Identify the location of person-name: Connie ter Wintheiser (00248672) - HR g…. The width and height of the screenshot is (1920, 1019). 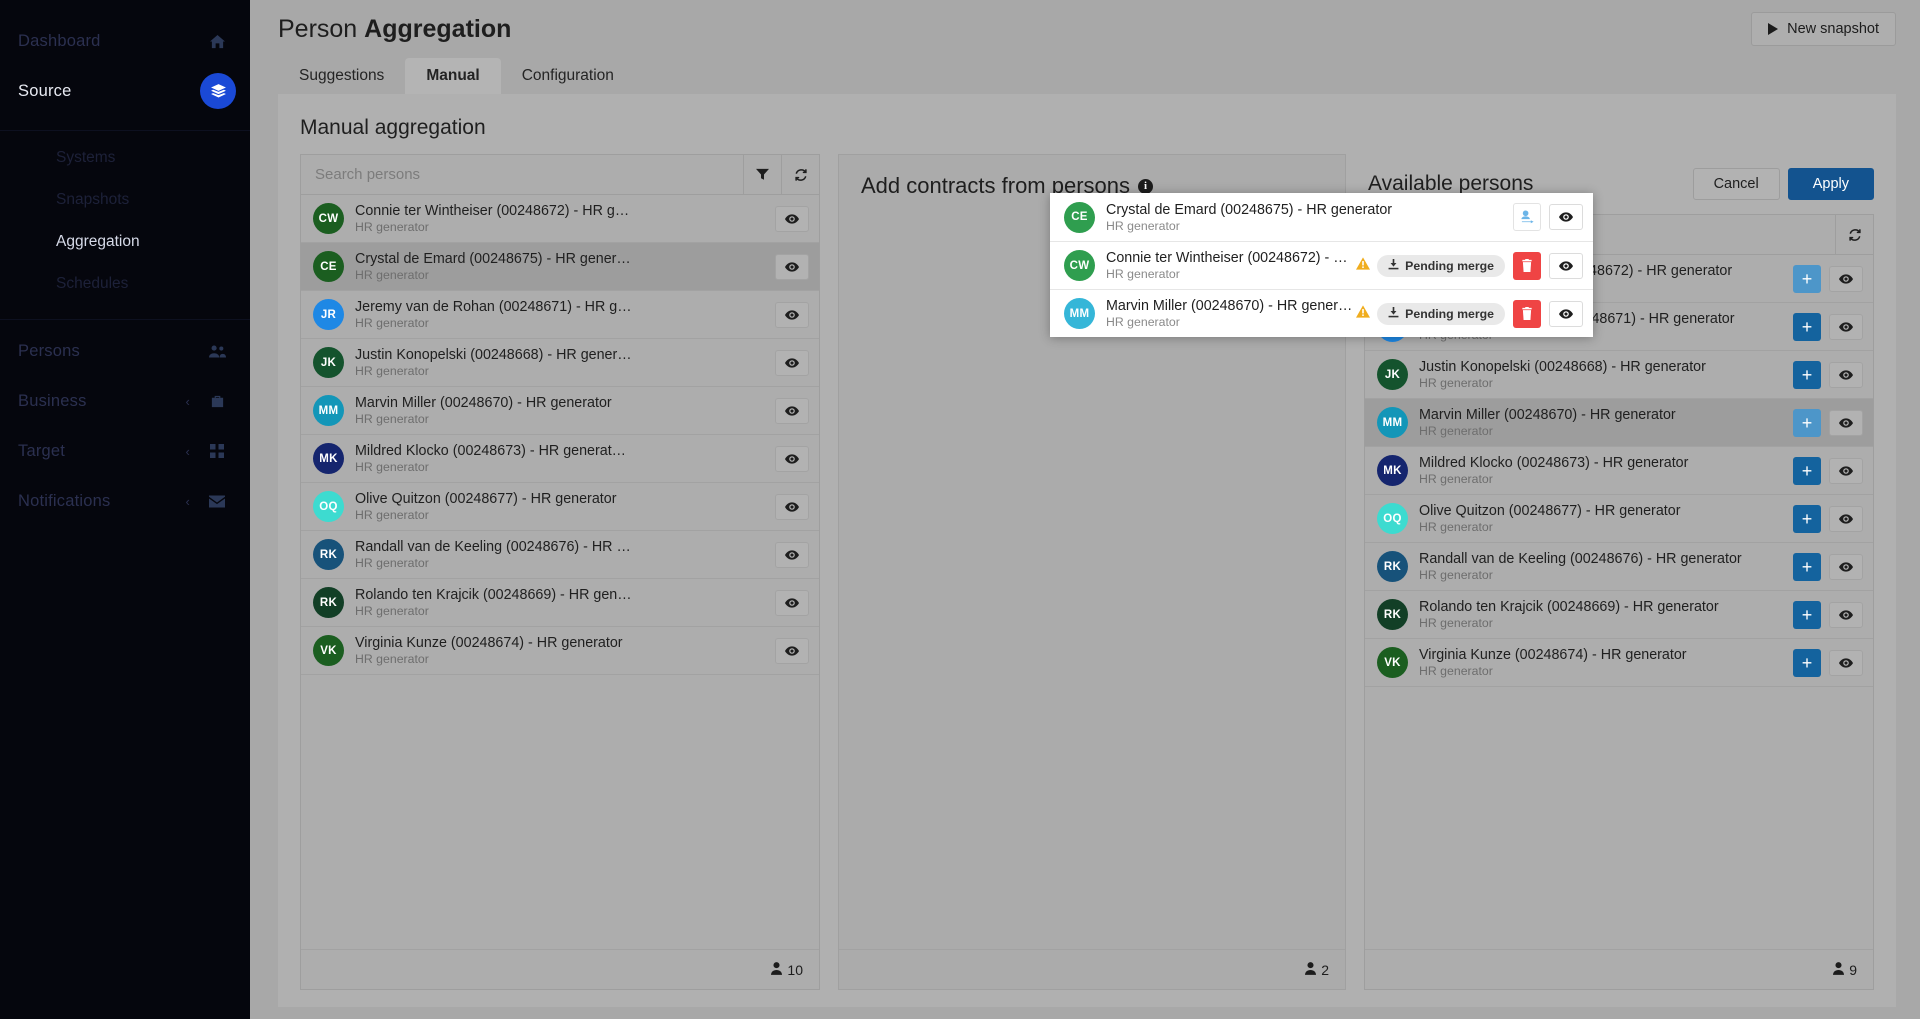
(492, 211).